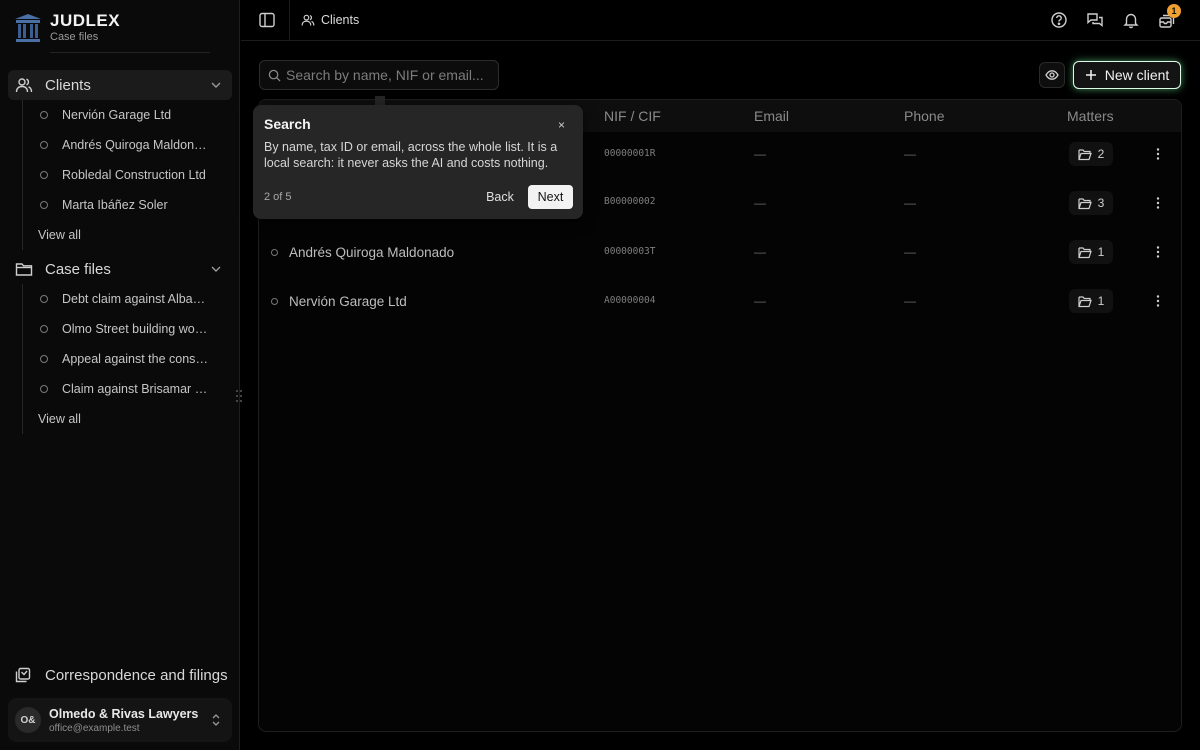  Describe the element at coordinates (85, 20) in the screenshot. I see `brand-title: JUDLEX` at that location.